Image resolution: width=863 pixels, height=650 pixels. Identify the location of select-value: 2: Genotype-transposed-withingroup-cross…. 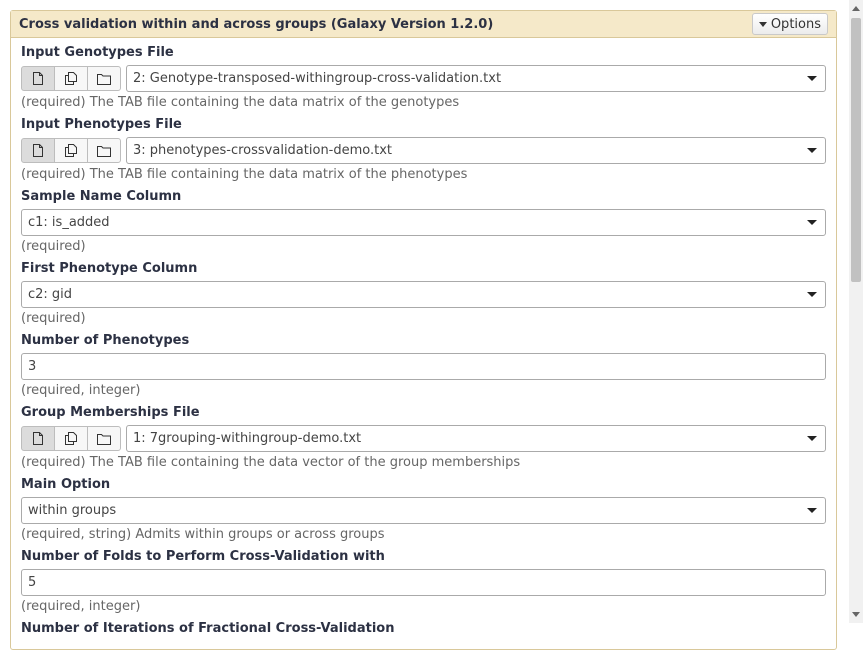
(317, 78).